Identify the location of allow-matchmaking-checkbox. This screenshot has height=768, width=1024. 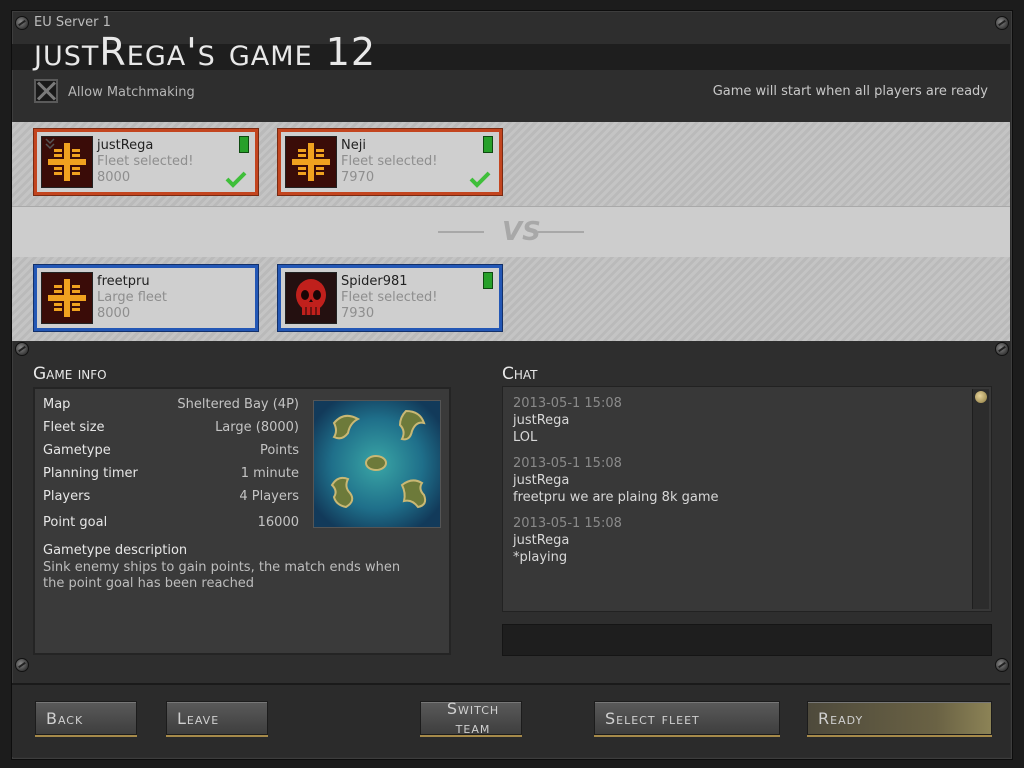
(46, 91).